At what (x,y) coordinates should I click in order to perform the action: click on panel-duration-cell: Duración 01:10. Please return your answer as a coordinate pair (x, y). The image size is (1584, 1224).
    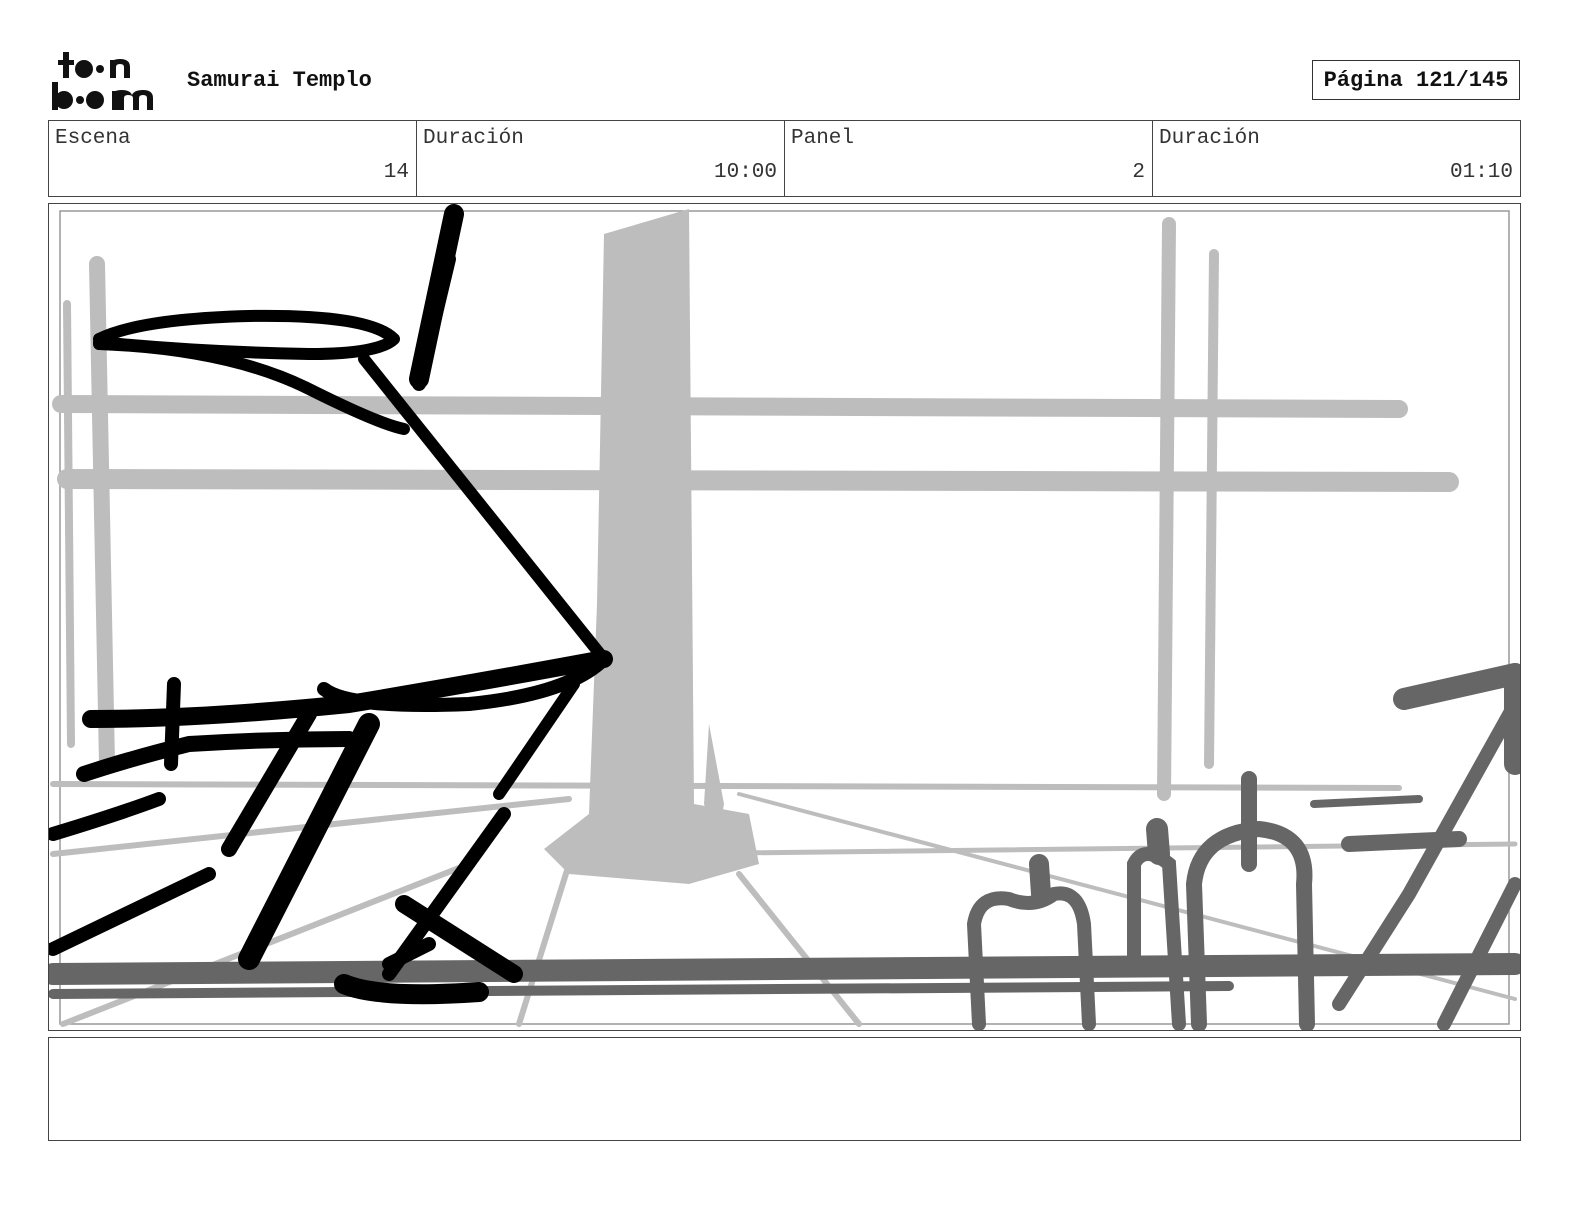
    Looking at the image, I should click on (1336, 158).